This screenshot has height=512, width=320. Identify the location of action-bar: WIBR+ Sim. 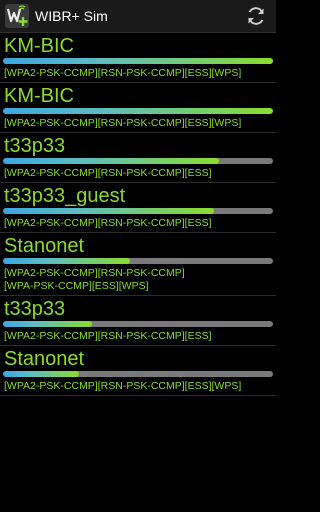
(138, 16).